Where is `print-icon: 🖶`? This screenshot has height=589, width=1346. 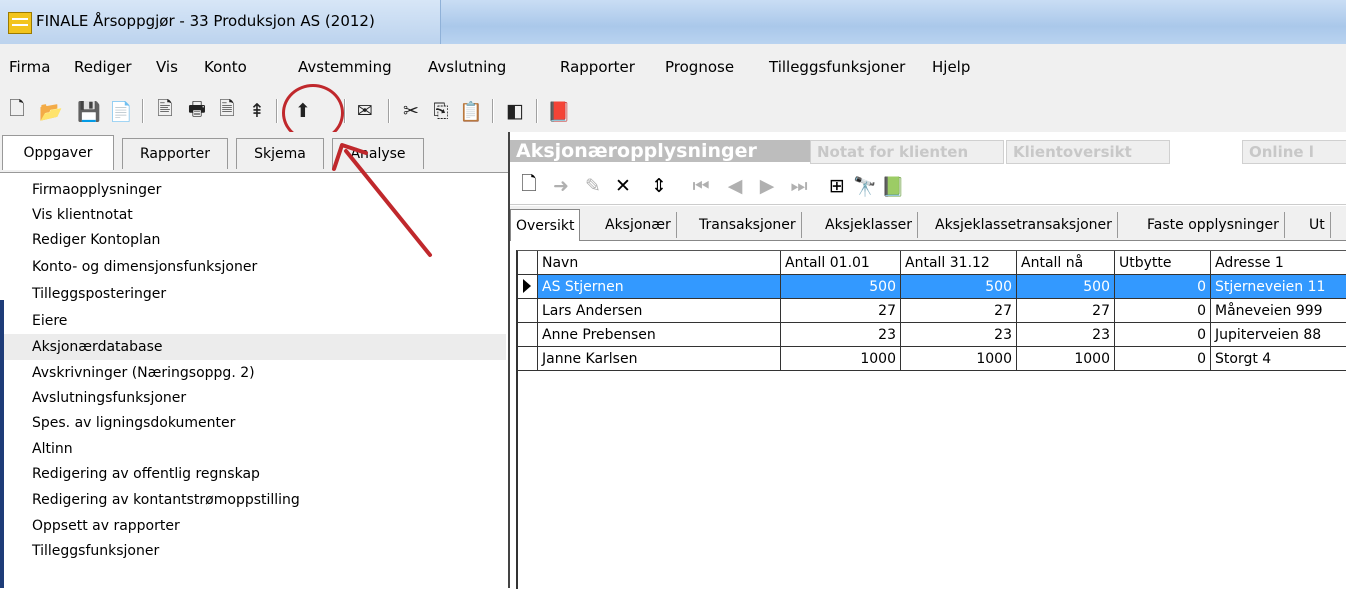 print-icon: 🖶 is located at coordinates (197, 111).